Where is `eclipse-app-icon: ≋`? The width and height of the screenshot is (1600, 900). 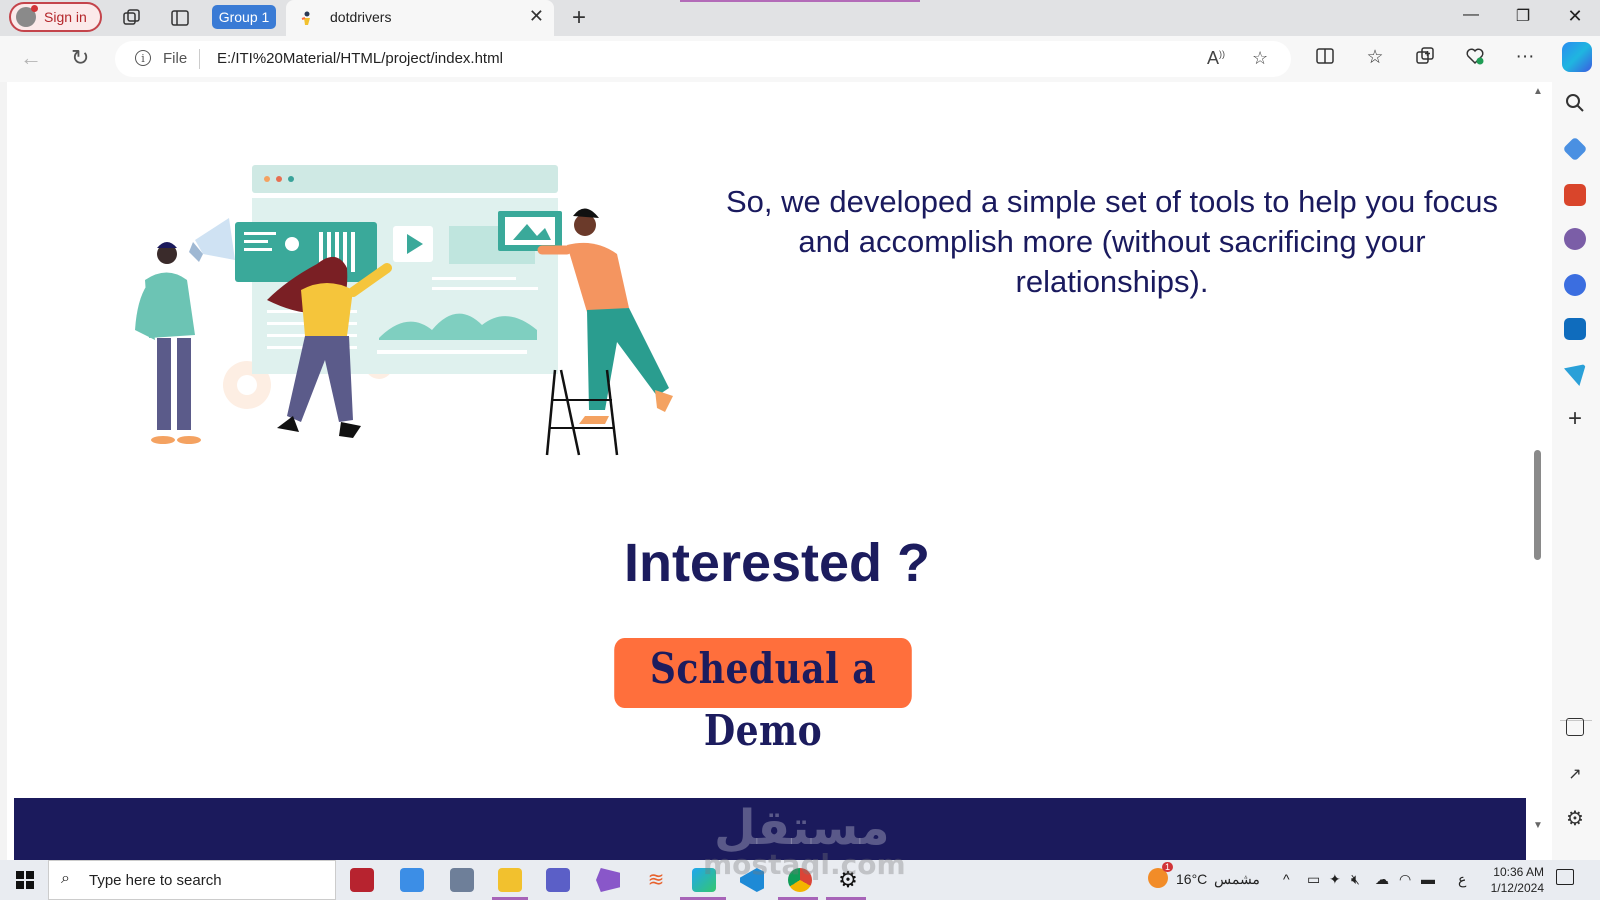
eclipse-app-icon: ≋ is located at coordinates (656, 880).